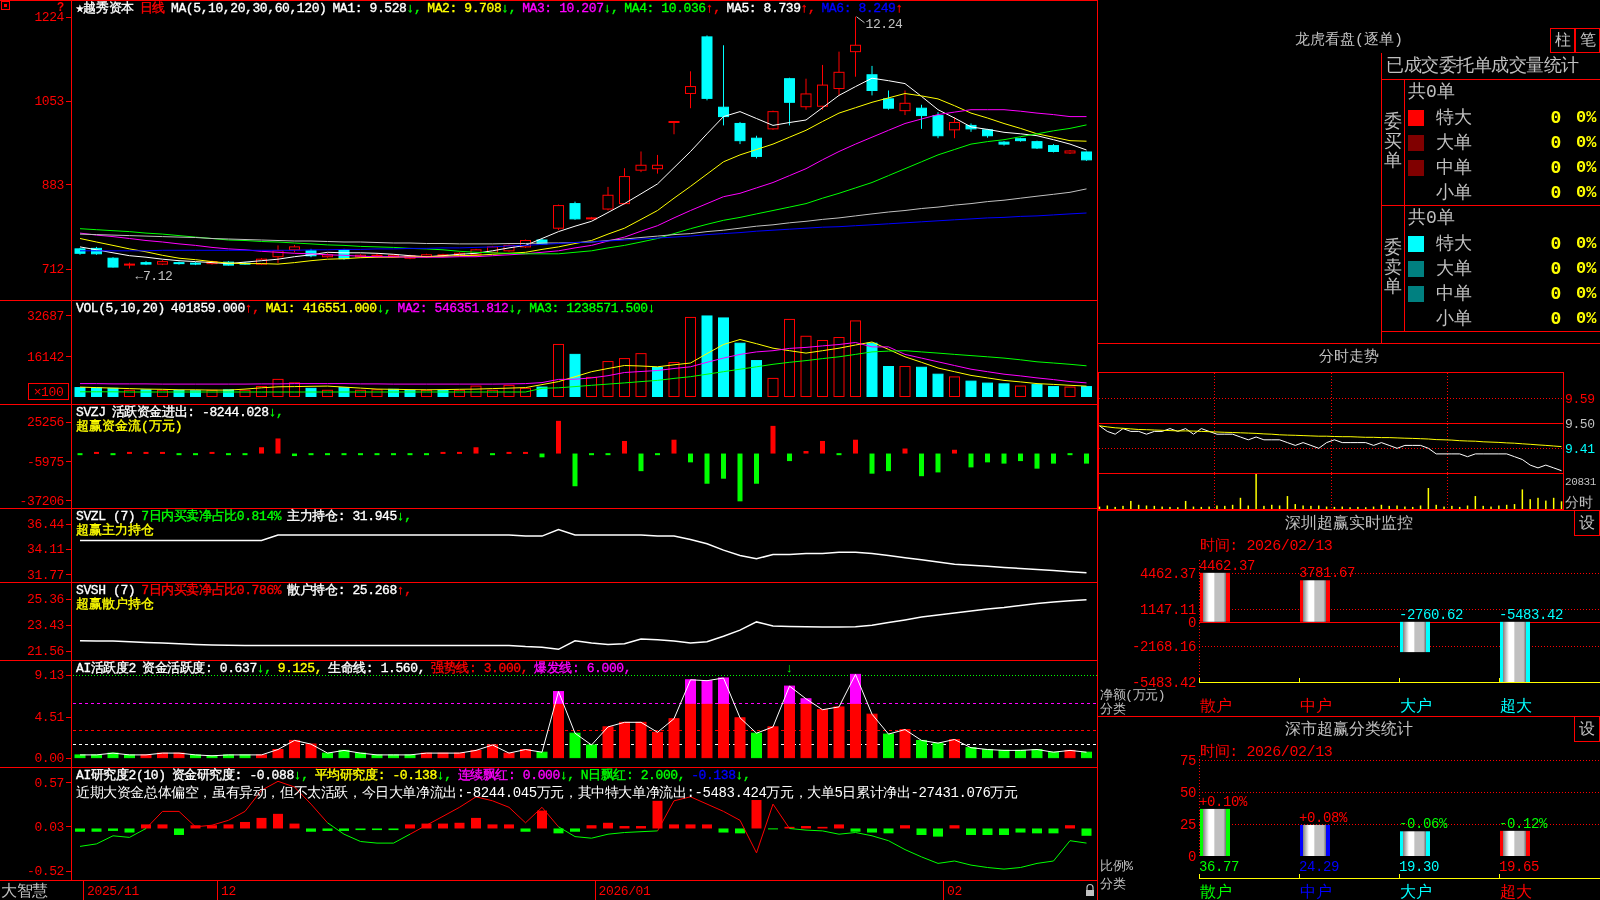 Image resolution: width=1600 pixels, height=900 pixels. Describe the element at coordinates (1188, 825) in the screenshot. I see `axis-label: 25` at that location.